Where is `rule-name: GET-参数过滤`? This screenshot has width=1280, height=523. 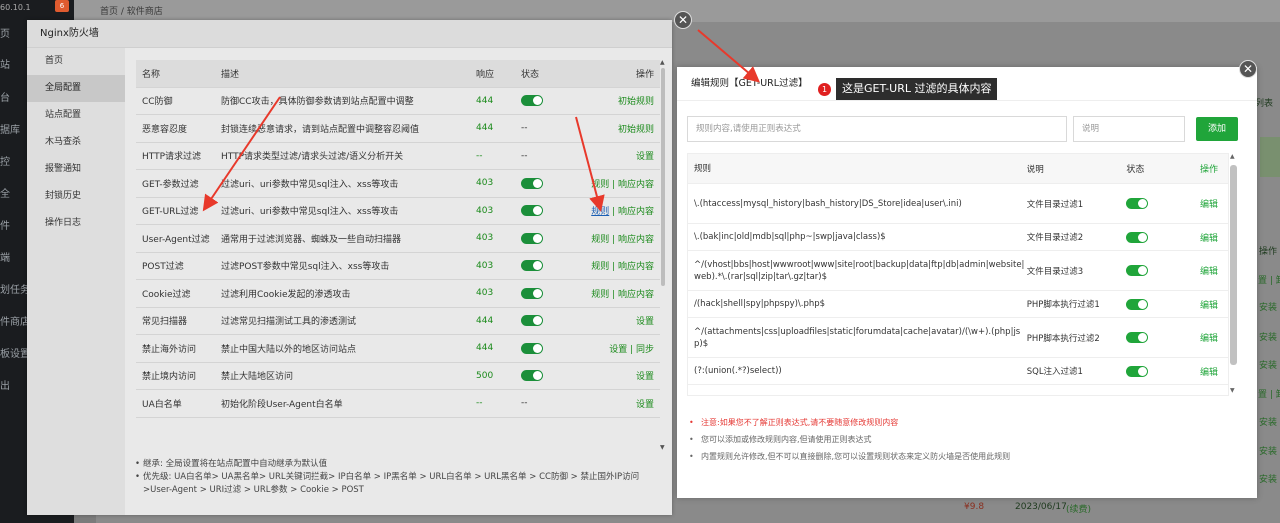 rule-name: GET-参数过滤 is located at coordinates (170, 184).